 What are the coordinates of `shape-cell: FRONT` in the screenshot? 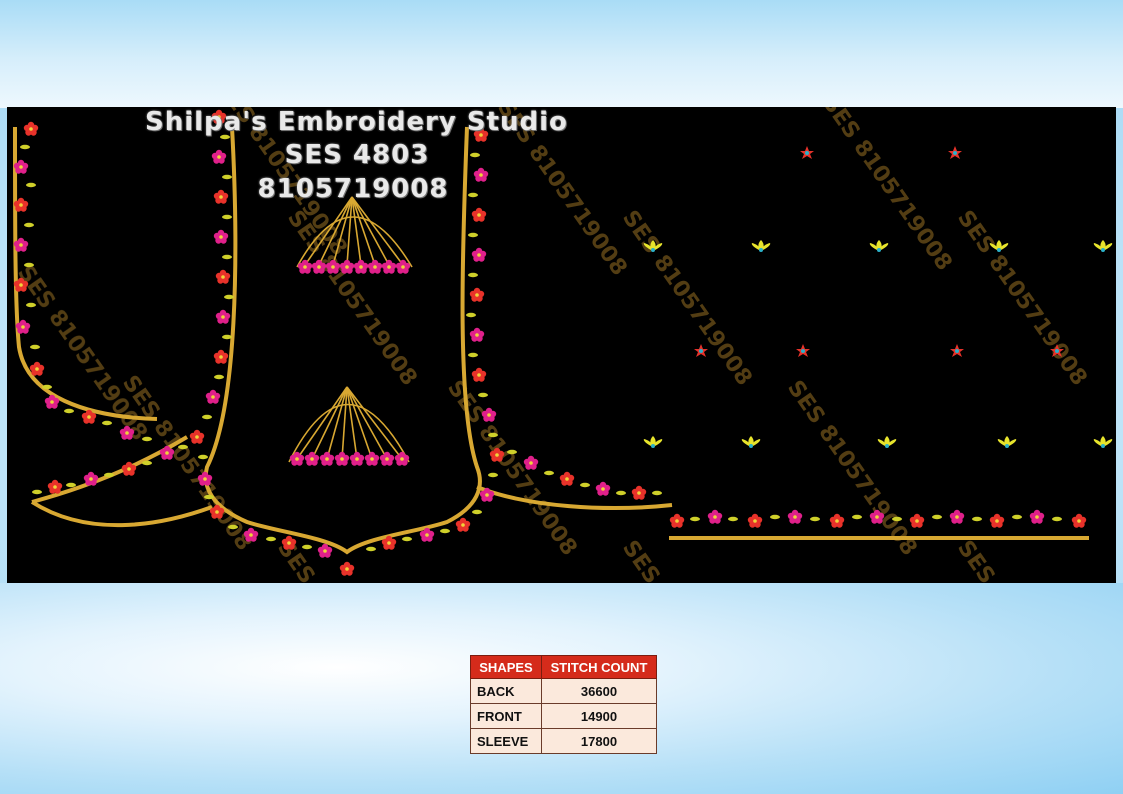 It's located at (506, 716).